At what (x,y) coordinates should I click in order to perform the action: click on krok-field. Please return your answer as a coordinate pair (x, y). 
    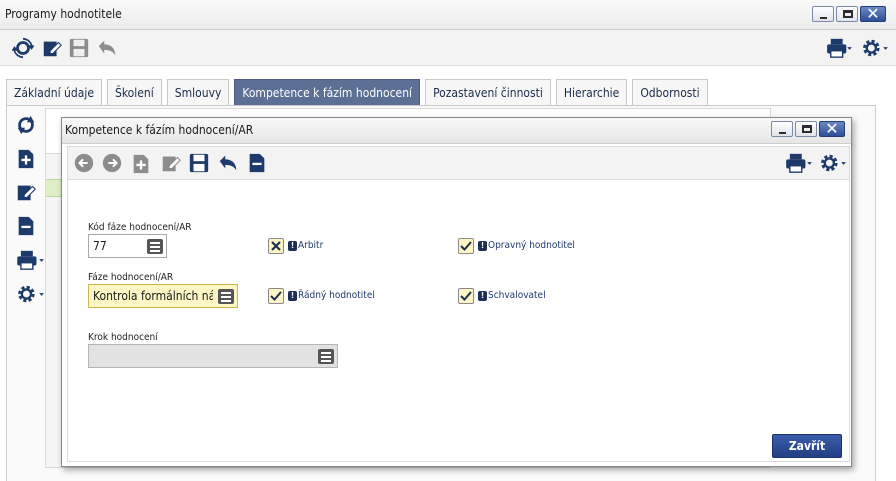
    Looking at the image, I should click on (213, 356).